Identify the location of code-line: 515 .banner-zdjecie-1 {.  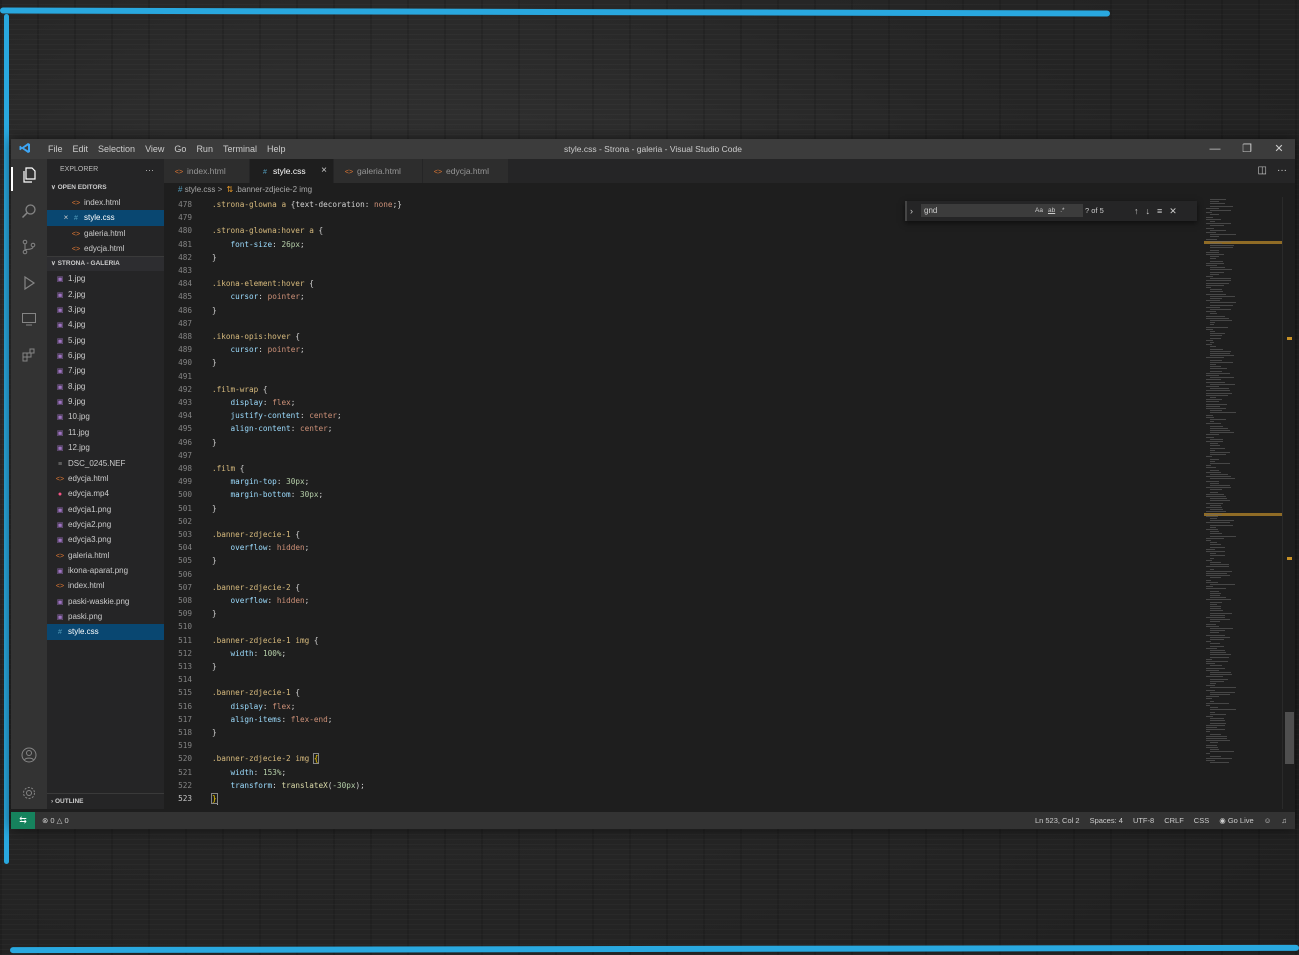
(684, 692).